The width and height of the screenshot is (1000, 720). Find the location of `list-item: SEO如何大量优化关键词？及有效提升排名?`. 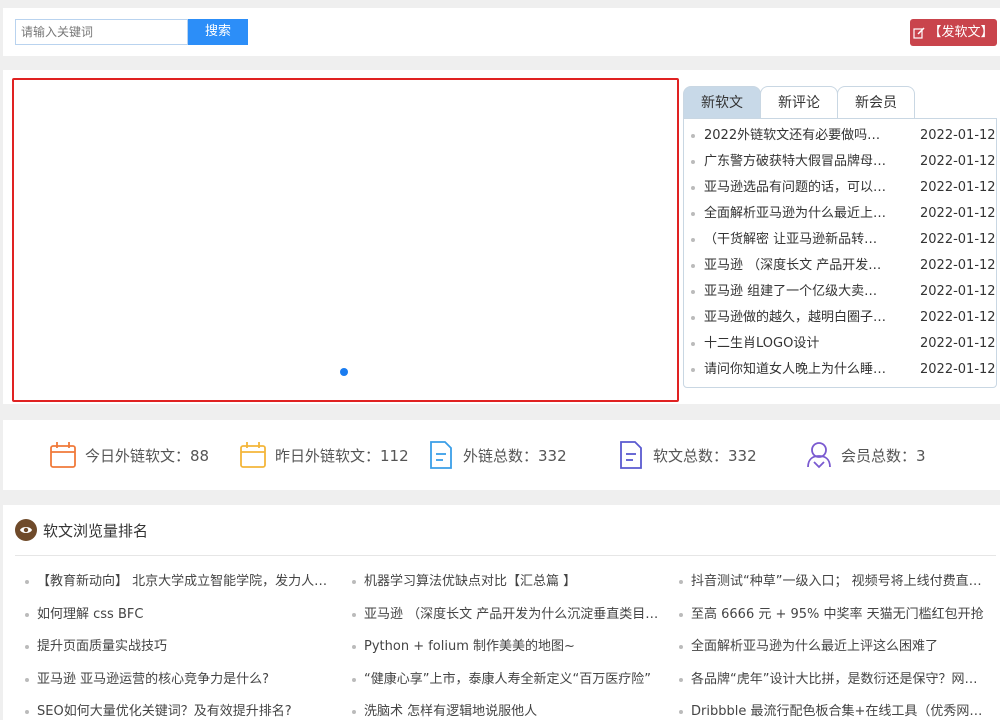

list-item: SEO如何大量优化关键词？及有效提升排名? is located at coordinates (180, 709).